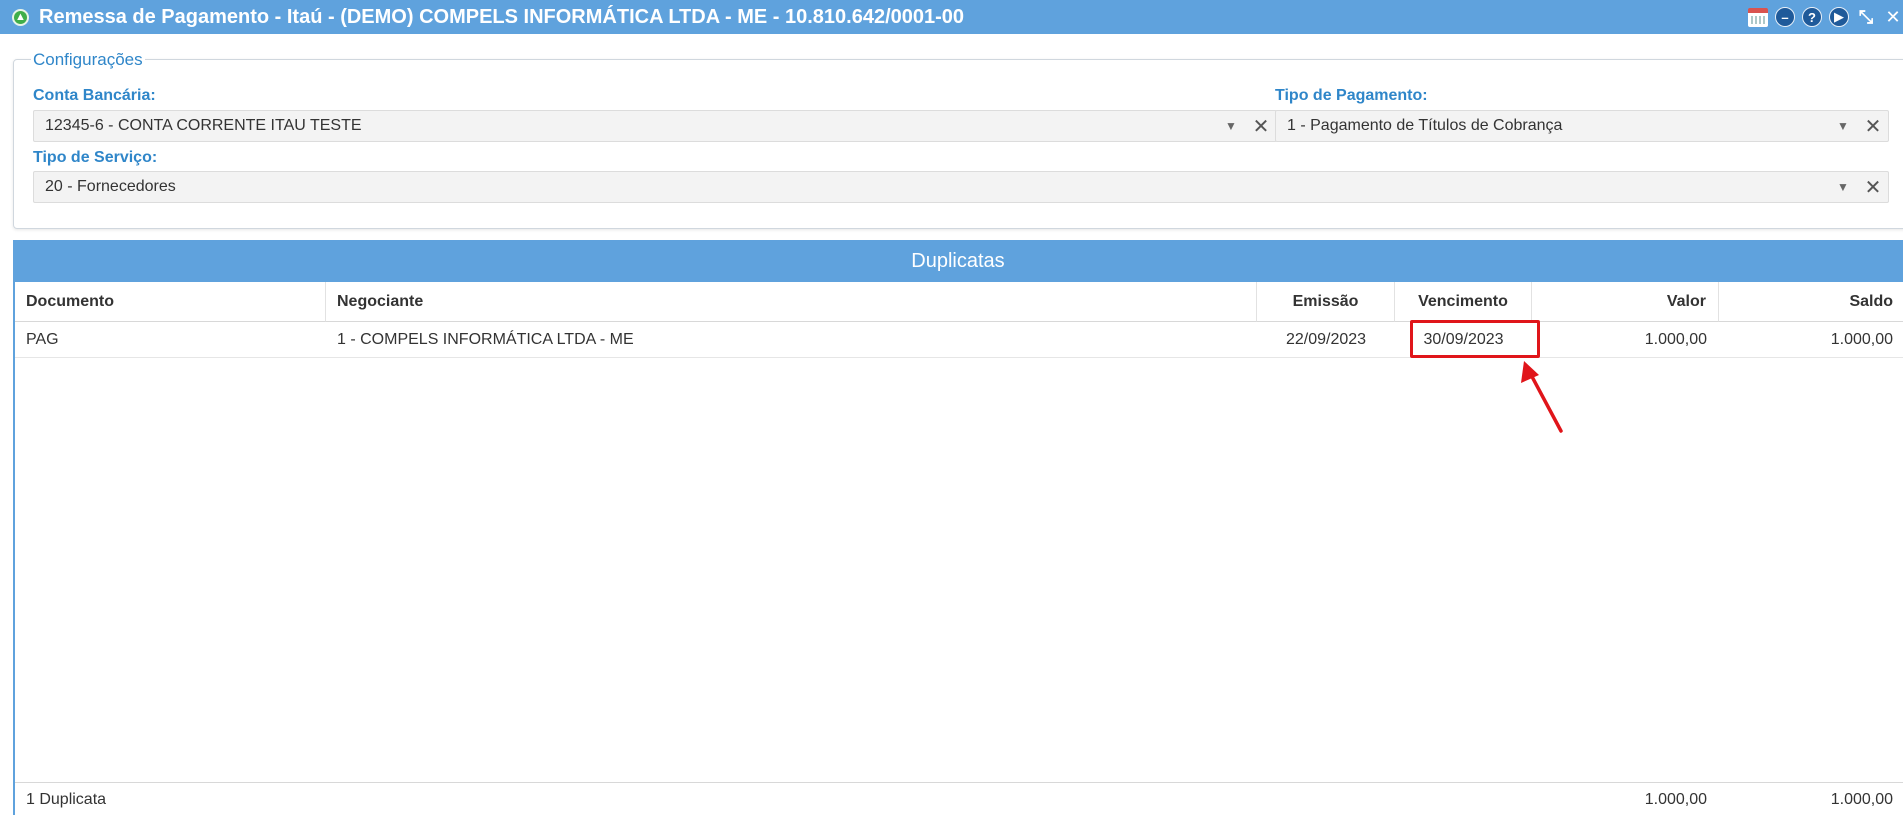 The width and height of the screenshot is (1903, 815). What do you see at coordinates (1825, 17) in the screenshot?
I see `window-tools: – ? ▶ ⤡ ✕` at bounding box center [1825, 17].